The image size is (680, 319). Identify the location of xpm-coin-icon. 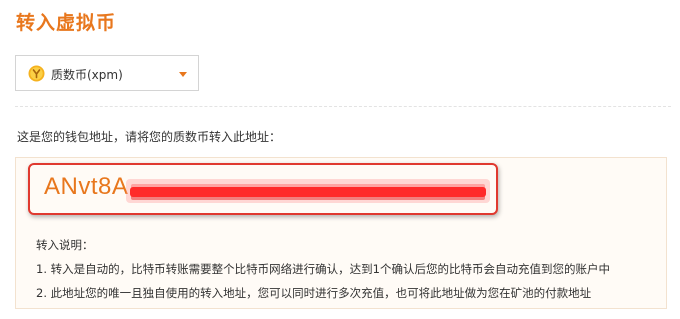
(36, 73).